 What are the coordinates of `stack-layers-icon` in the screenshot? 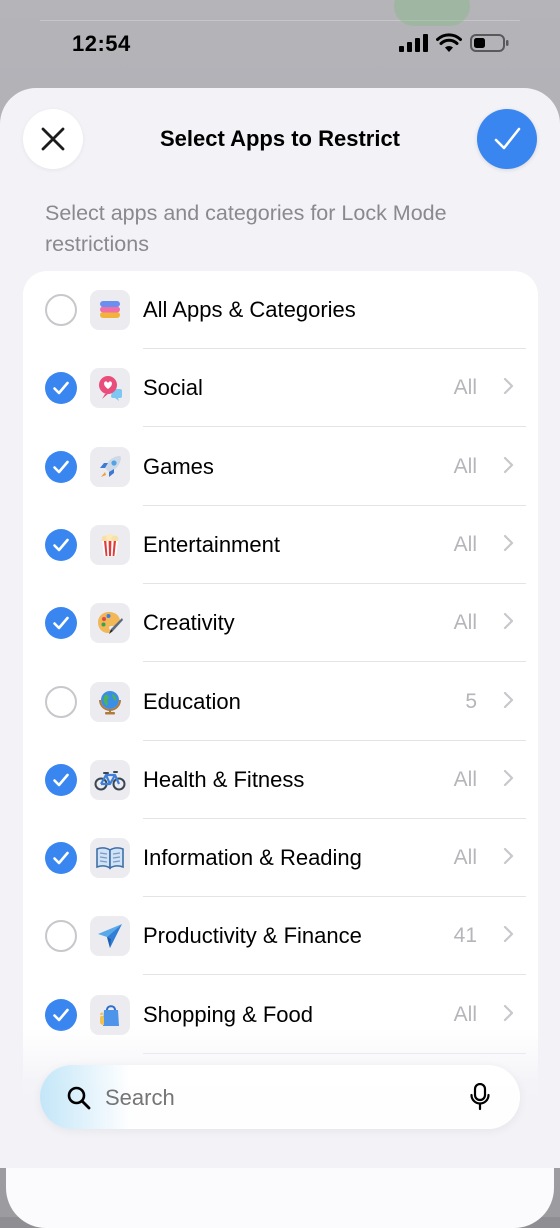 It's located at (110, 310).